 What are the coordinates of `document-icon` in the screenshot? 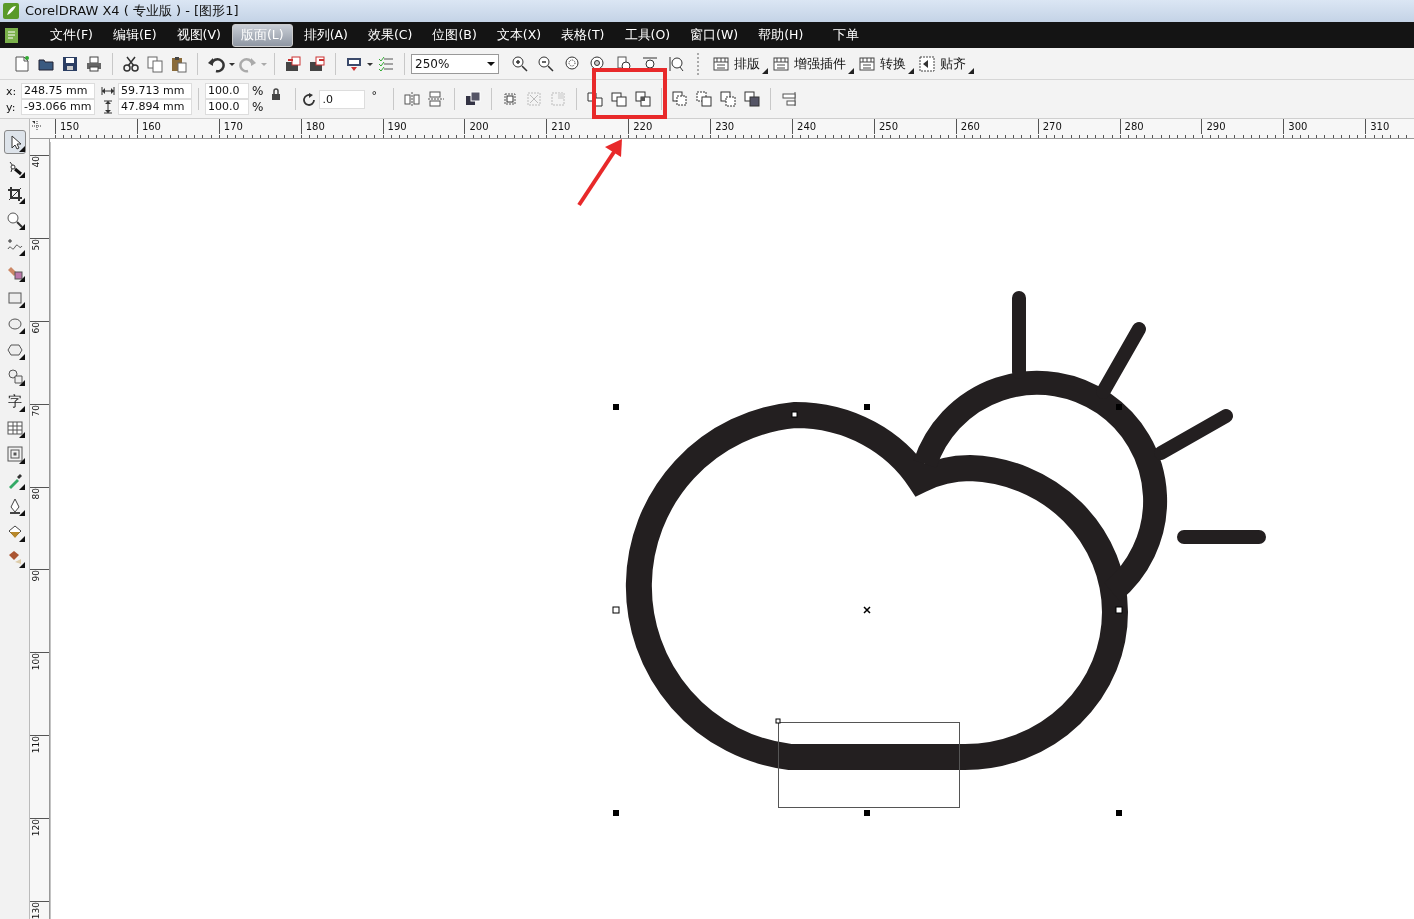 It's located at (11, 35).